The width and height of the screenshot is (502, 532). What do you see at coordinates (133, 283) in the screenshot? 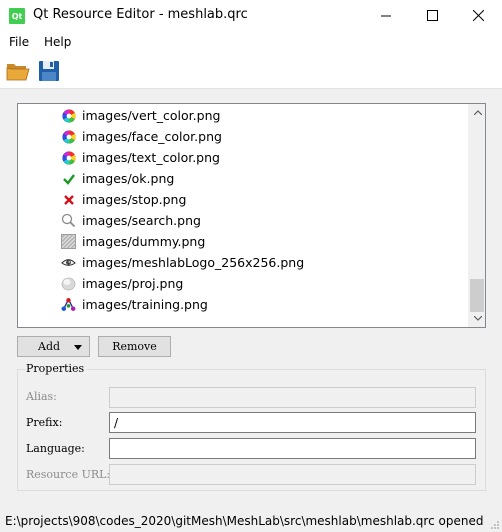
I see `resource-path-label: images/proj.png` at bounding box center [133, 283].